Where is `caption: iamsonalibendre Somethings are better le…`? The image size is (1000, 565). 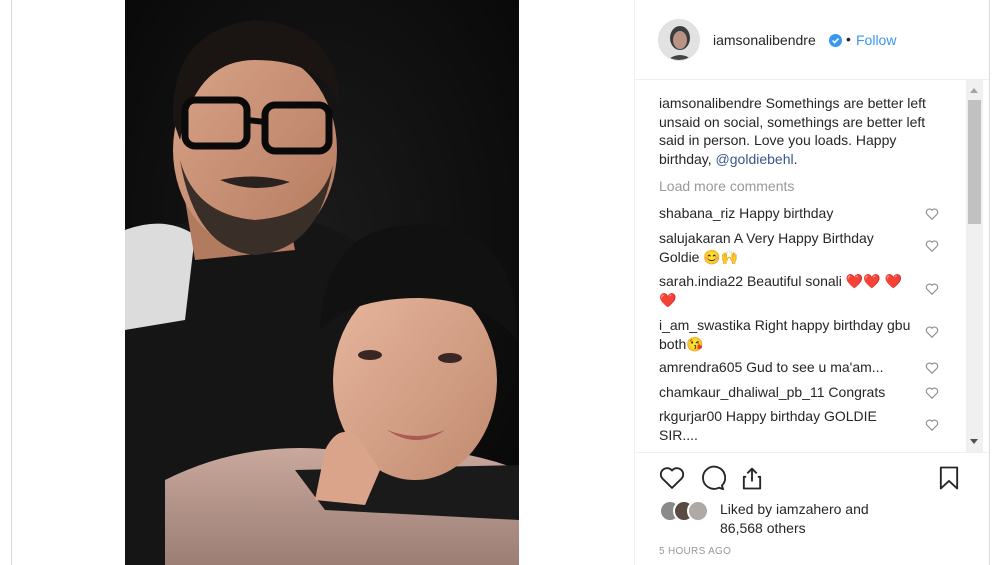 caption: iamsonalibendre Somethings are better le… is located at coordinates (804, 131).